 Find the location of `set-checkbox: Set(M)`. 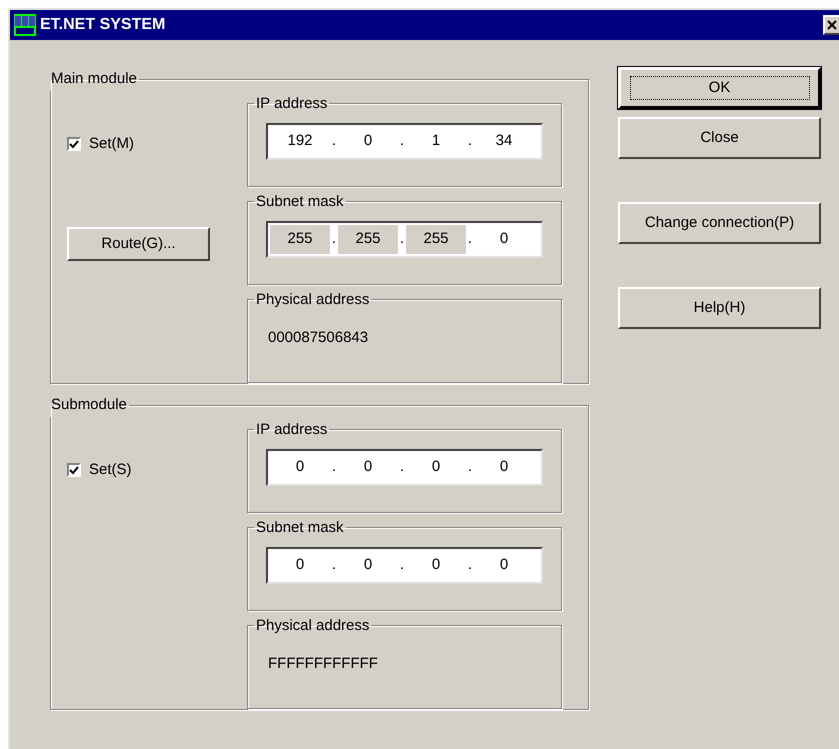

set-checkbox: Set(M) is located at coordinates (157, 143).